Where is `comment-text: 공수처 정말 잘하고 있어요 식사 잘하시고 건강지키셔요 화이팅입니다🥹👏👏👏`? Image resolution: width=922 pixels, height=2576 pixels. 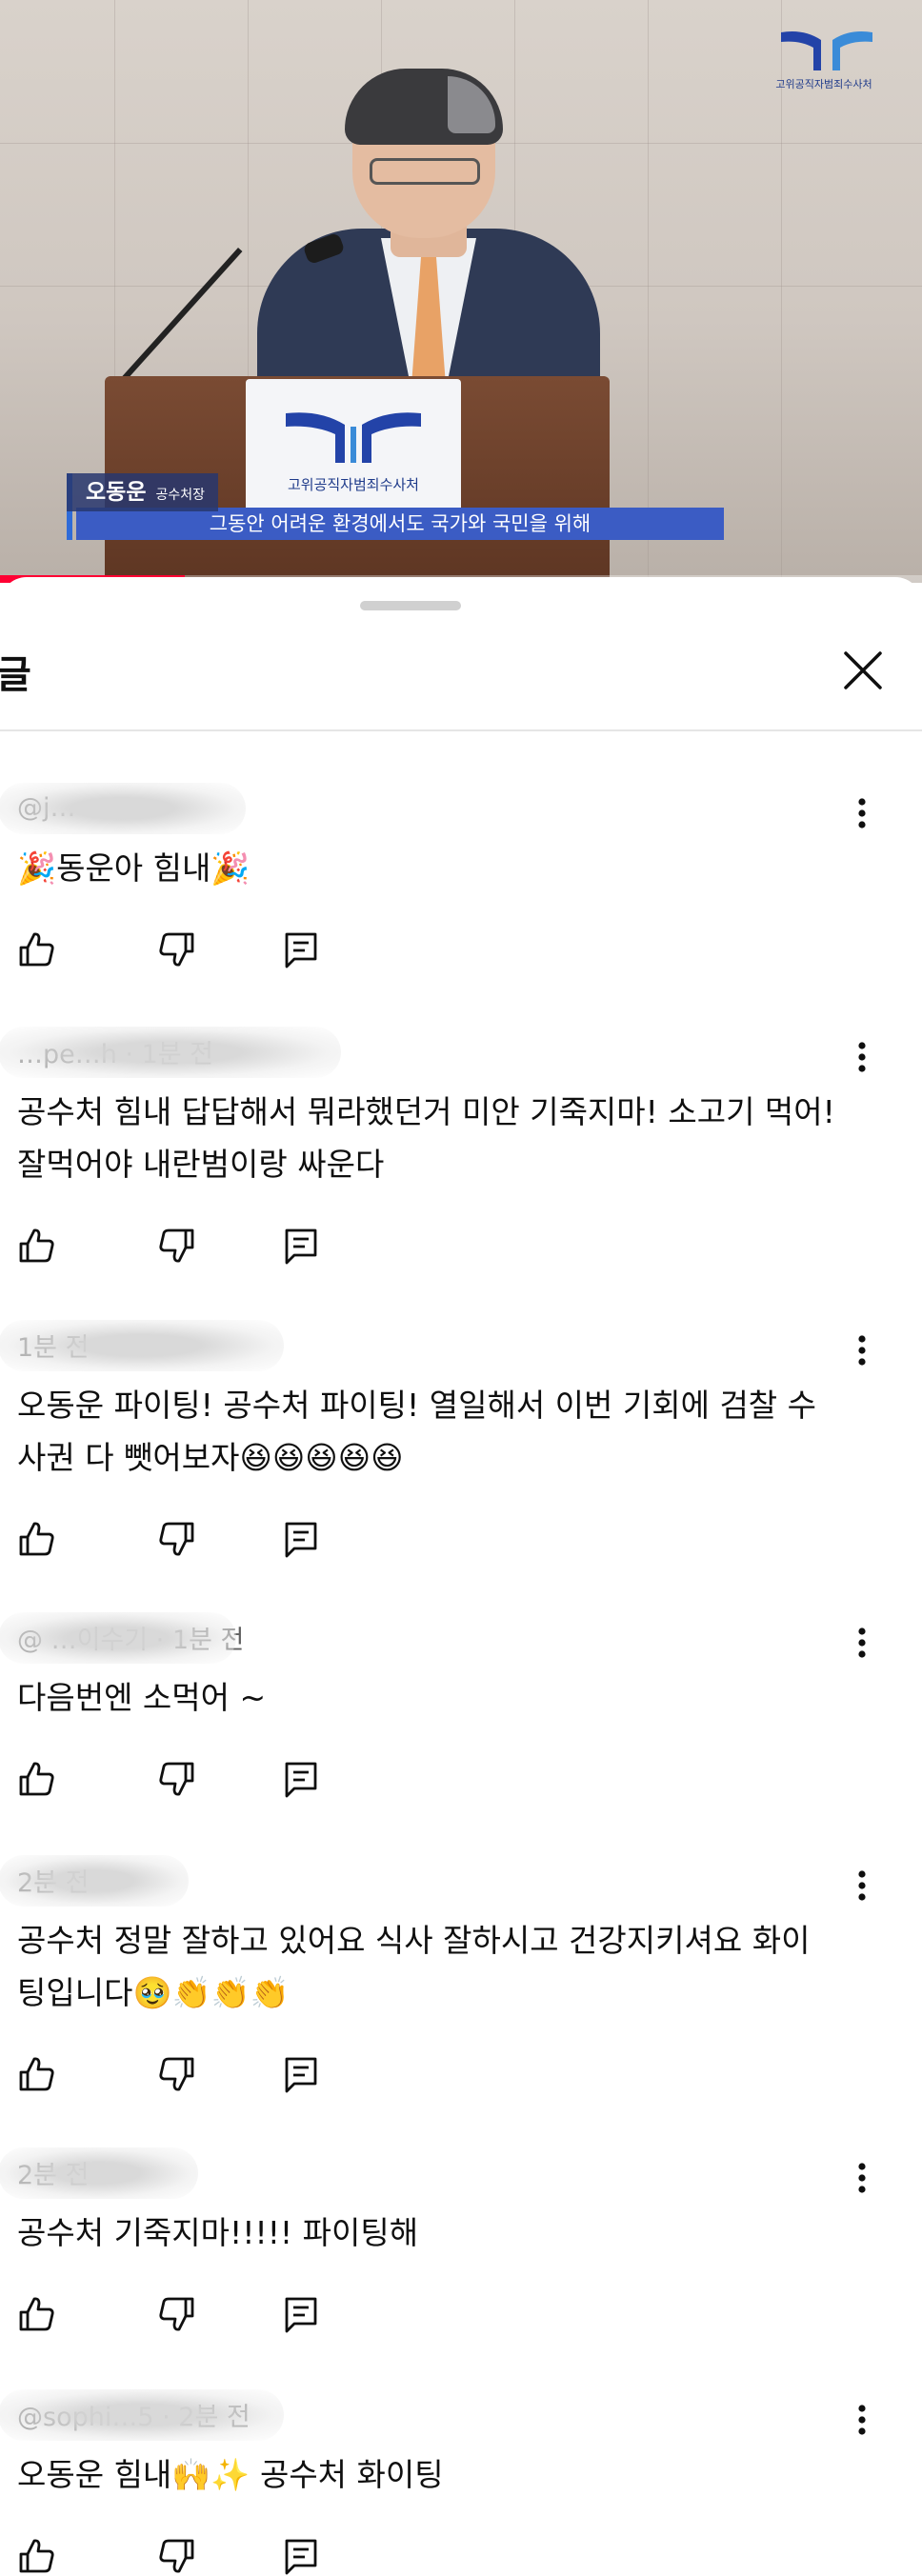 comment-text: 공수처 정말 잘하고 있어요 식사 잘하시고 건강지키셔요 화이팅입니다🥹👏👏👏 is located at coordinates (414, 1966).